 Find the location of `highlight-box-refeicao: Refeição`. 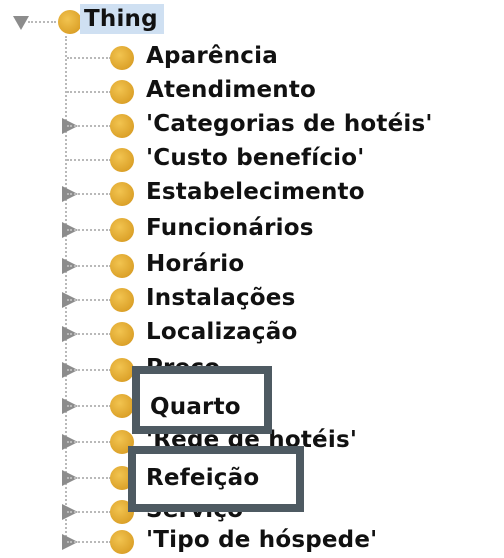

highlight-box-refeicao: Refeição is located at coordinates (216, 479).